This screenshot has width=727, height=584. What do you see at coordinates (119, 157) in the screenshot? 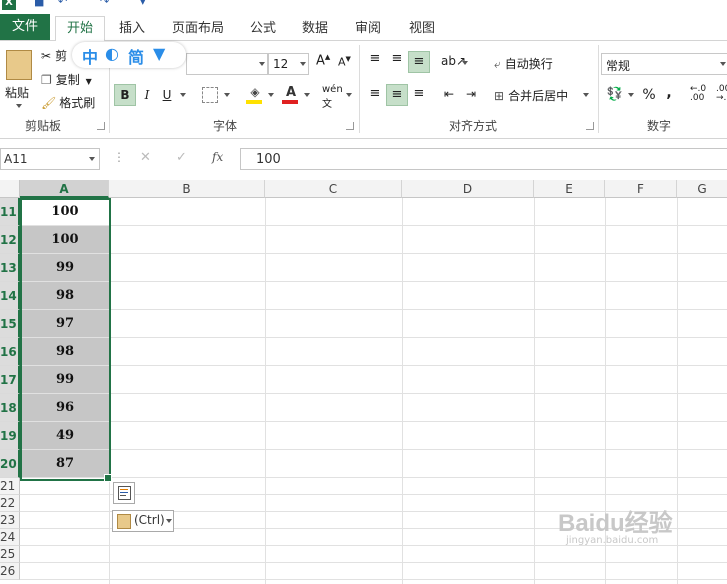
I see `formula-bar-grip-icon: ⋮` at bounding box center [119, 157].